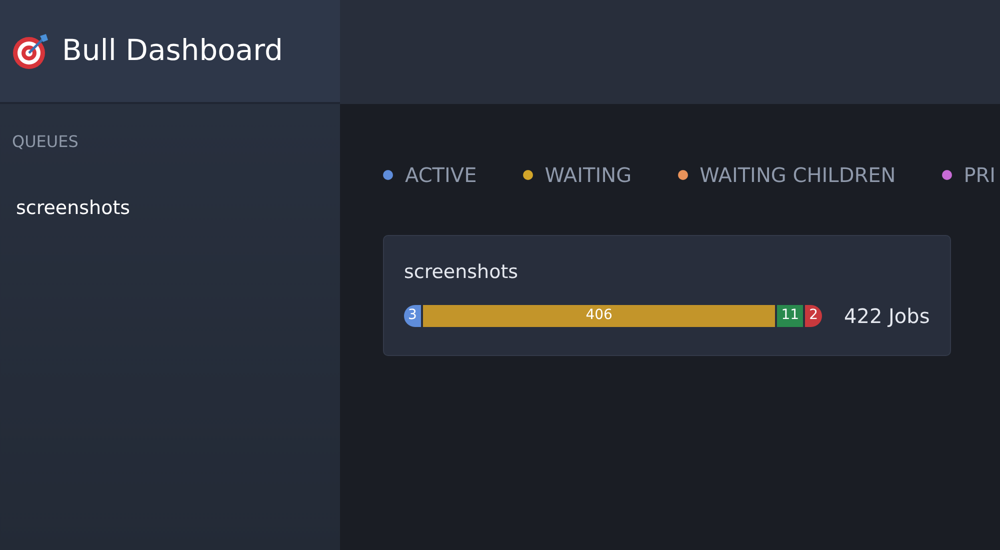 This screenshot has width=1000, height=550. I want to click on legend-label: PRI, so click(980, 175).